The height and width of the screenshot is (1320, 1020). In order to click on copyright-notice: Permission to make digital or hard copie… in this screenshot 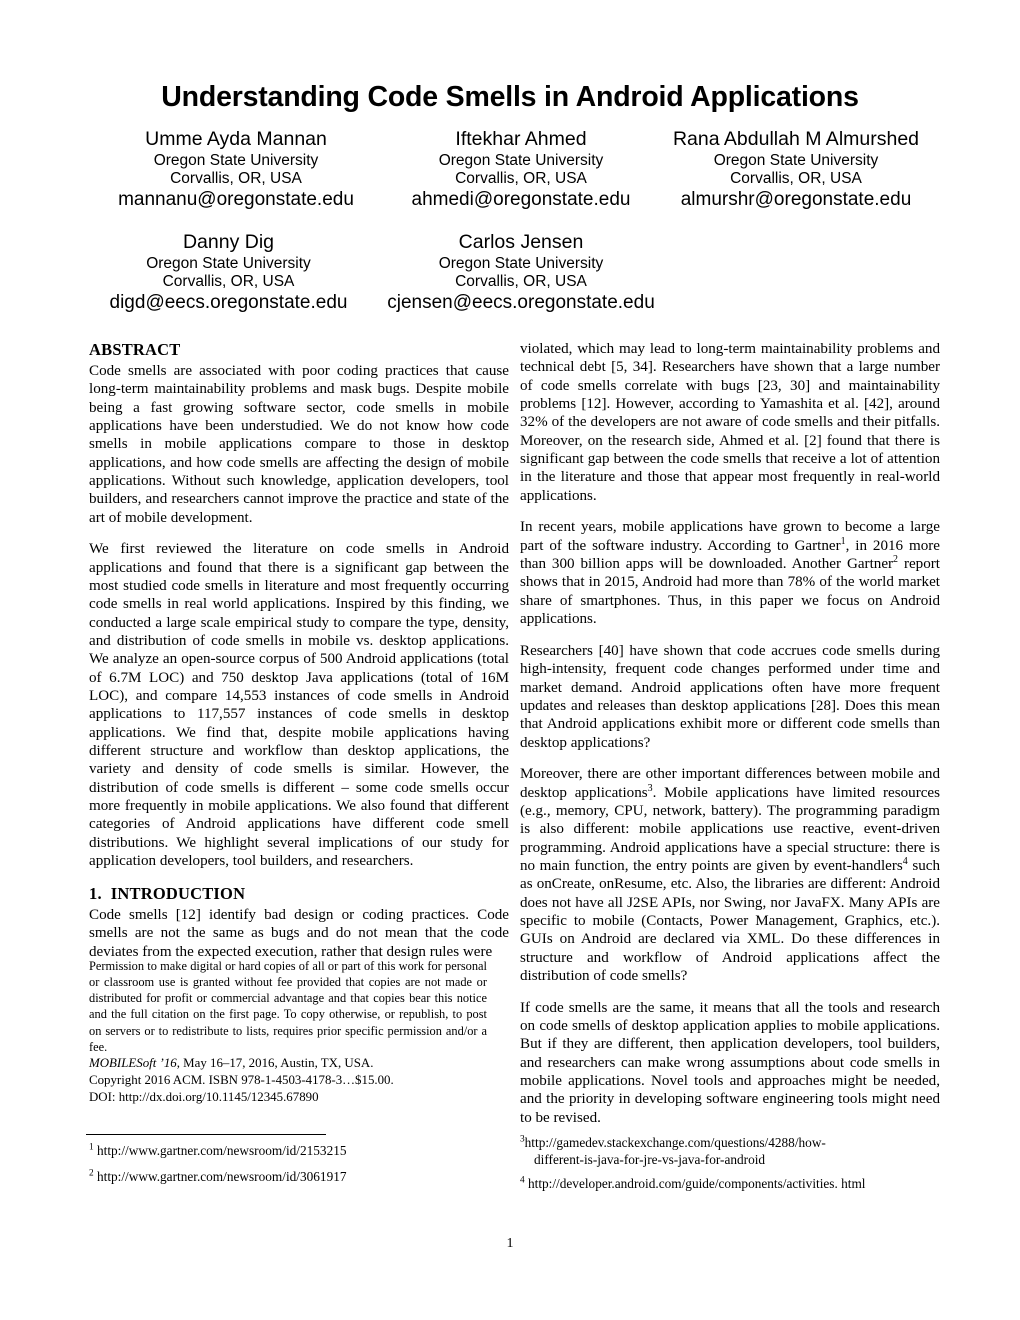, I will do `click(288, 1032)`.